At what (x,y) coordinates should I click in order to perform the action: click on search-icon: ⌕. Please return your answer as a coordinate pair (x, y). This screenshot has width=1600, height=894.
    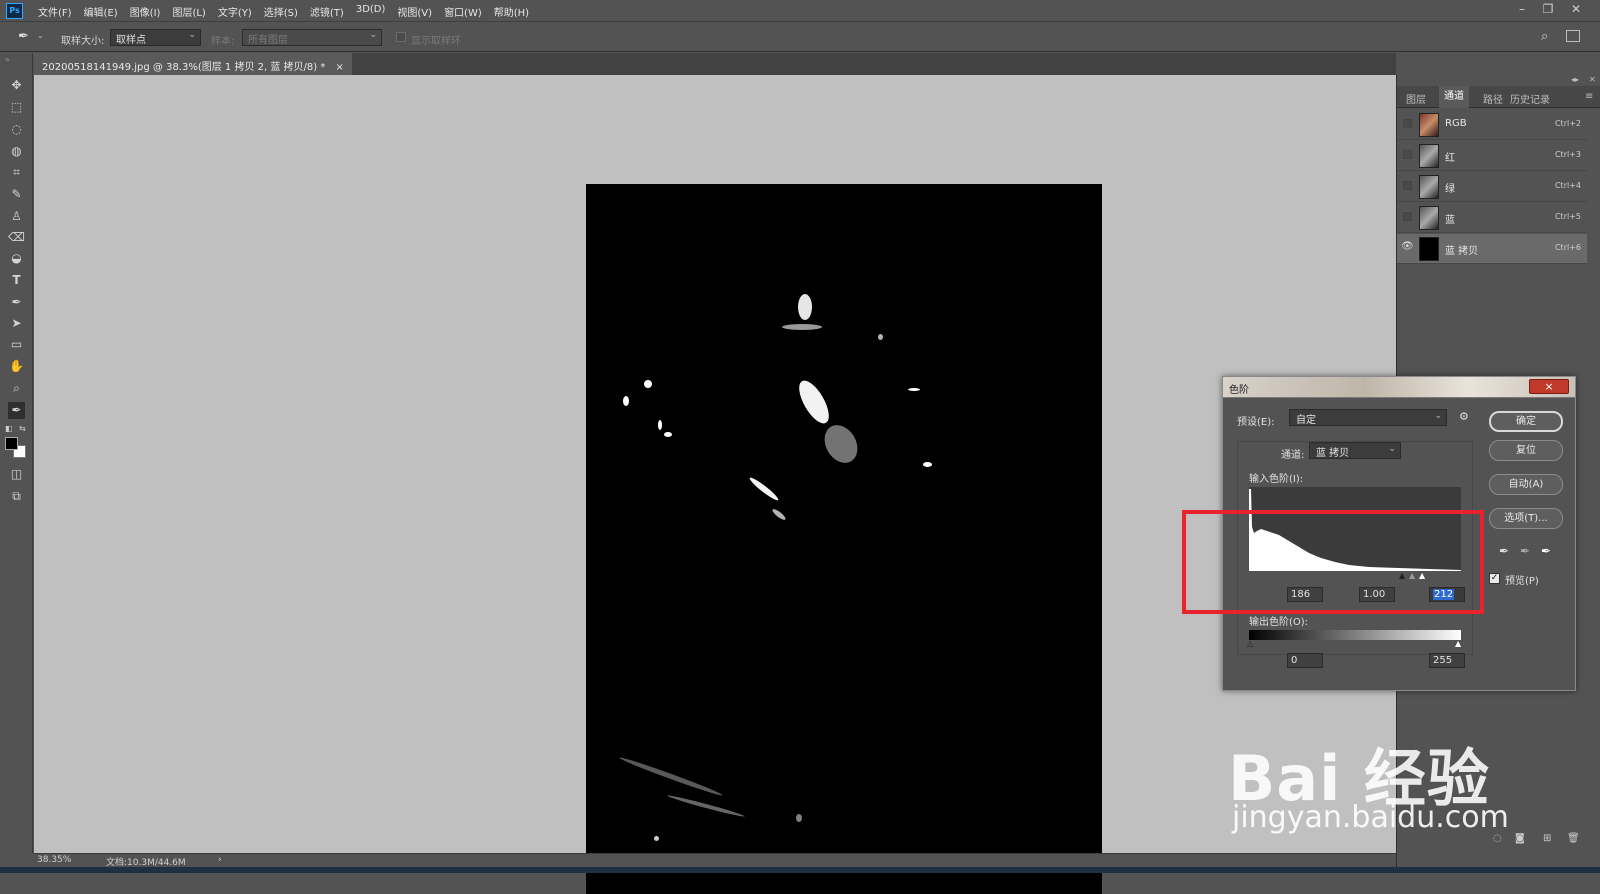
    Looking at the image, I should click on (1544, 36).